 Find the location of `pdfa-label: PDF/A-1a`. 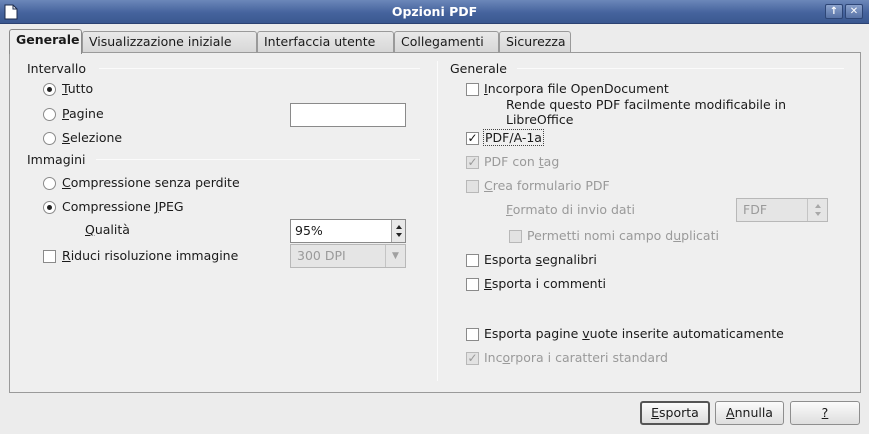

pdfa-label: PDF/A-1a is located at coordinates (513, 137).